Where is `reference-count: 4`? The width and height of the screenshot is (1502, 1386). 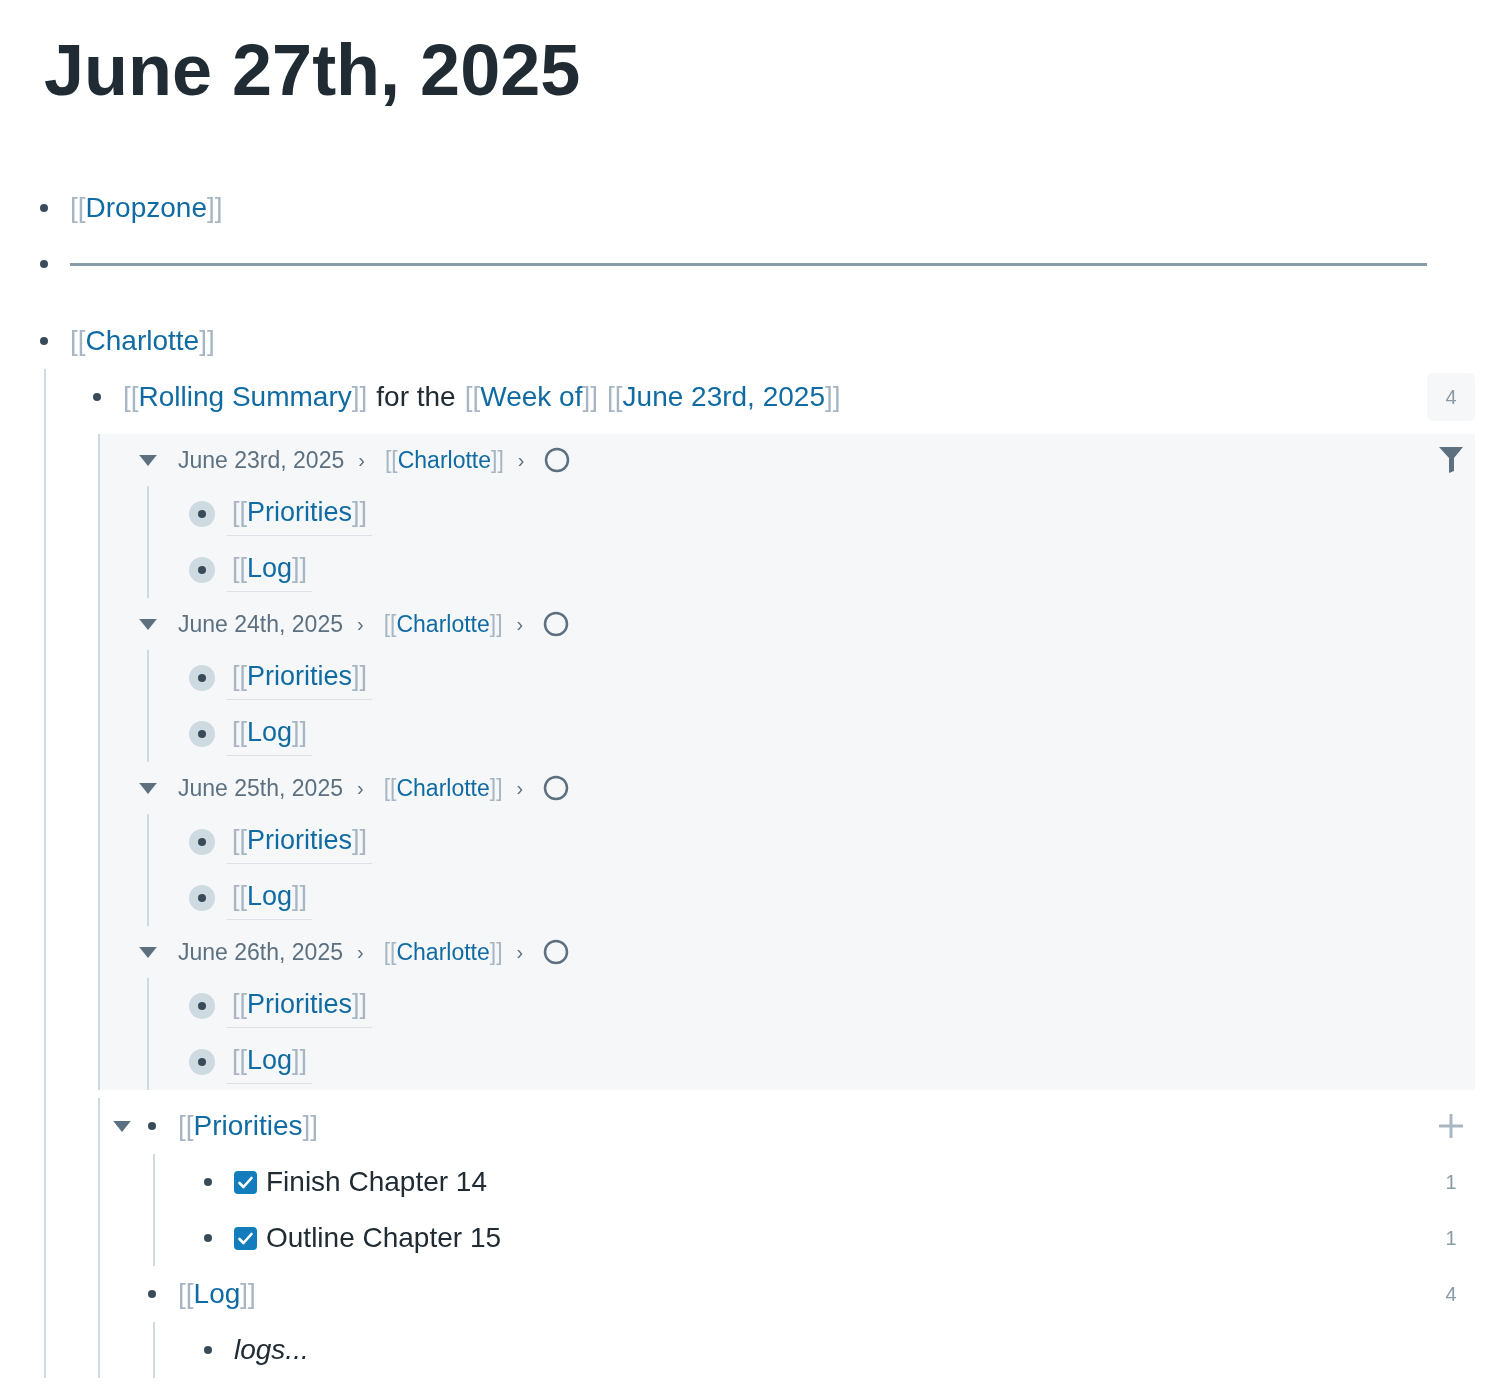 reference-count: 4 is located at coordinates (1451, 1294).